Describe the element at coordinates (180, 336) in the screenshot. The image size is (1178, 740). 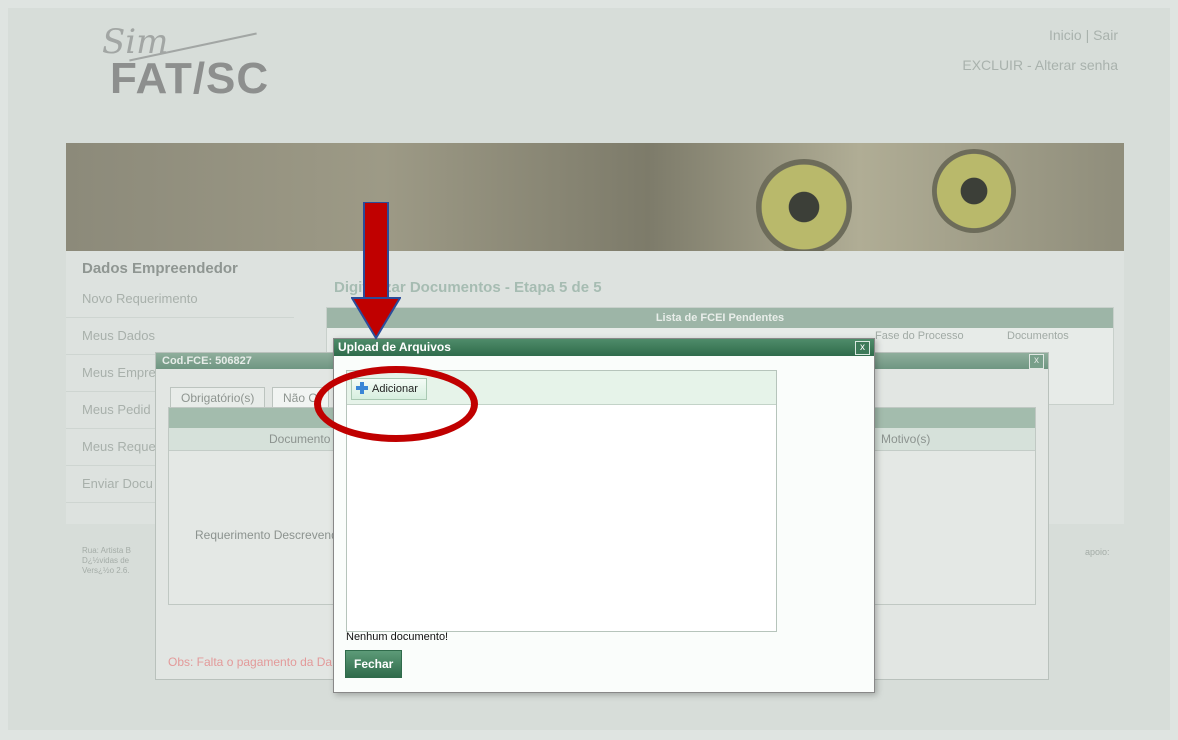
I see `sidebar-item-meus-dados: Meus Dados` at that location.